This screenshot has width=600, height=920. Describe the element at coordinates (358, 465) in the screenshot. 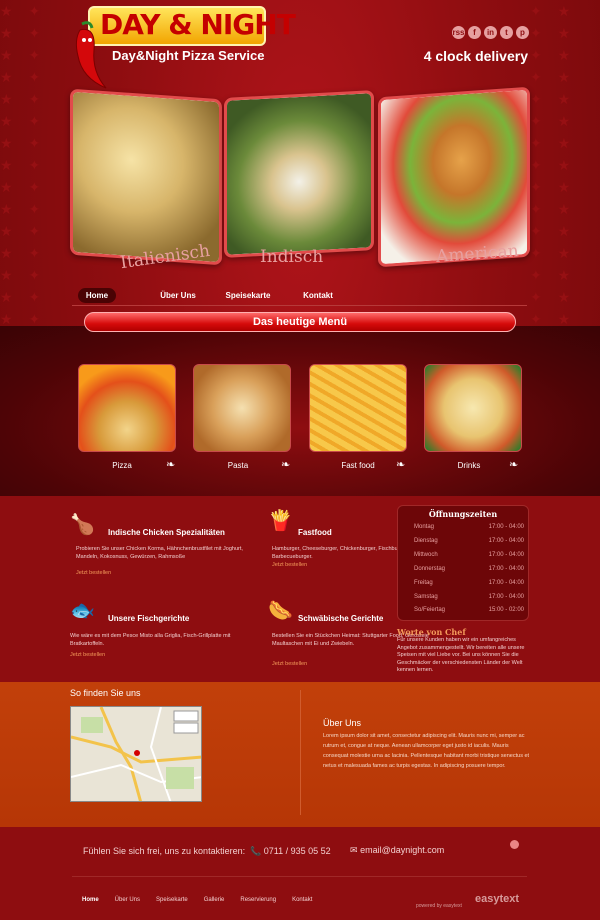

I see `menu-card-label: Fast food` at that location.